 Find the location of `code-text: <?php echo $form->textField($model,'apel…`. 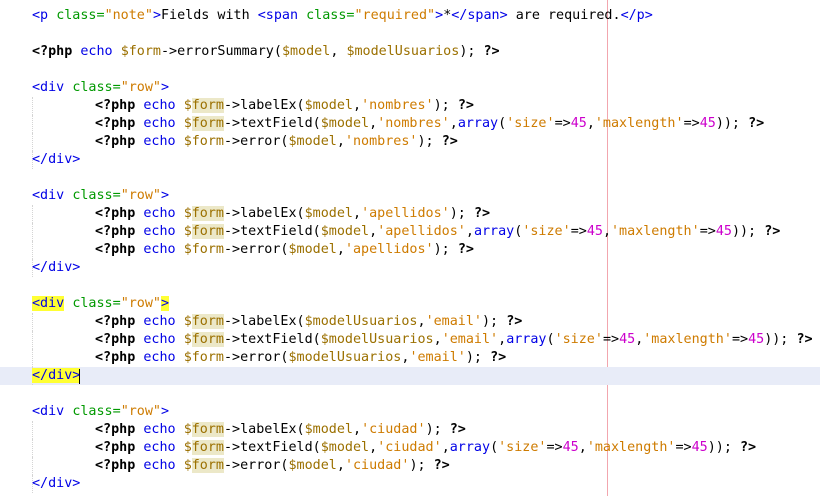

code-text: <?php echo $form->textField($model,'apel… is located at coordinates (438, 231).